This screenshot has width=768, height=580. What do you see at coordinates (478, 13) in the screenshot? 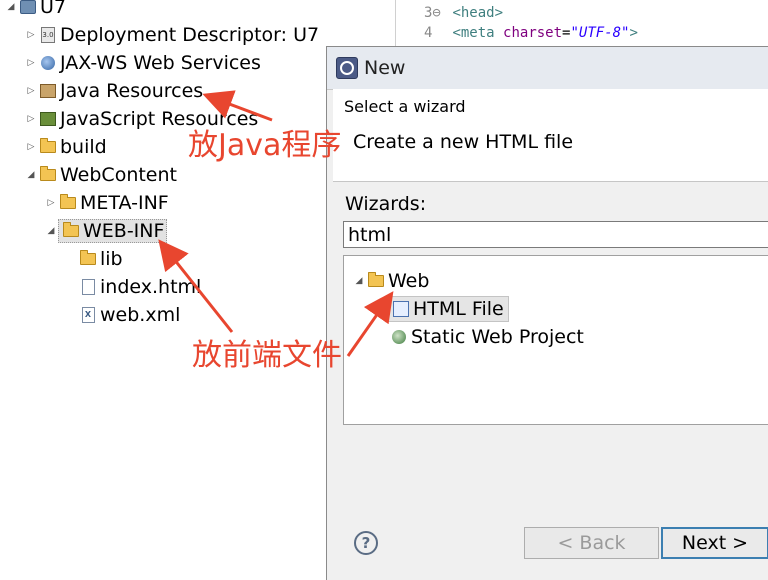
I see `code-tag: <head>` at bounding box center [478, 13].